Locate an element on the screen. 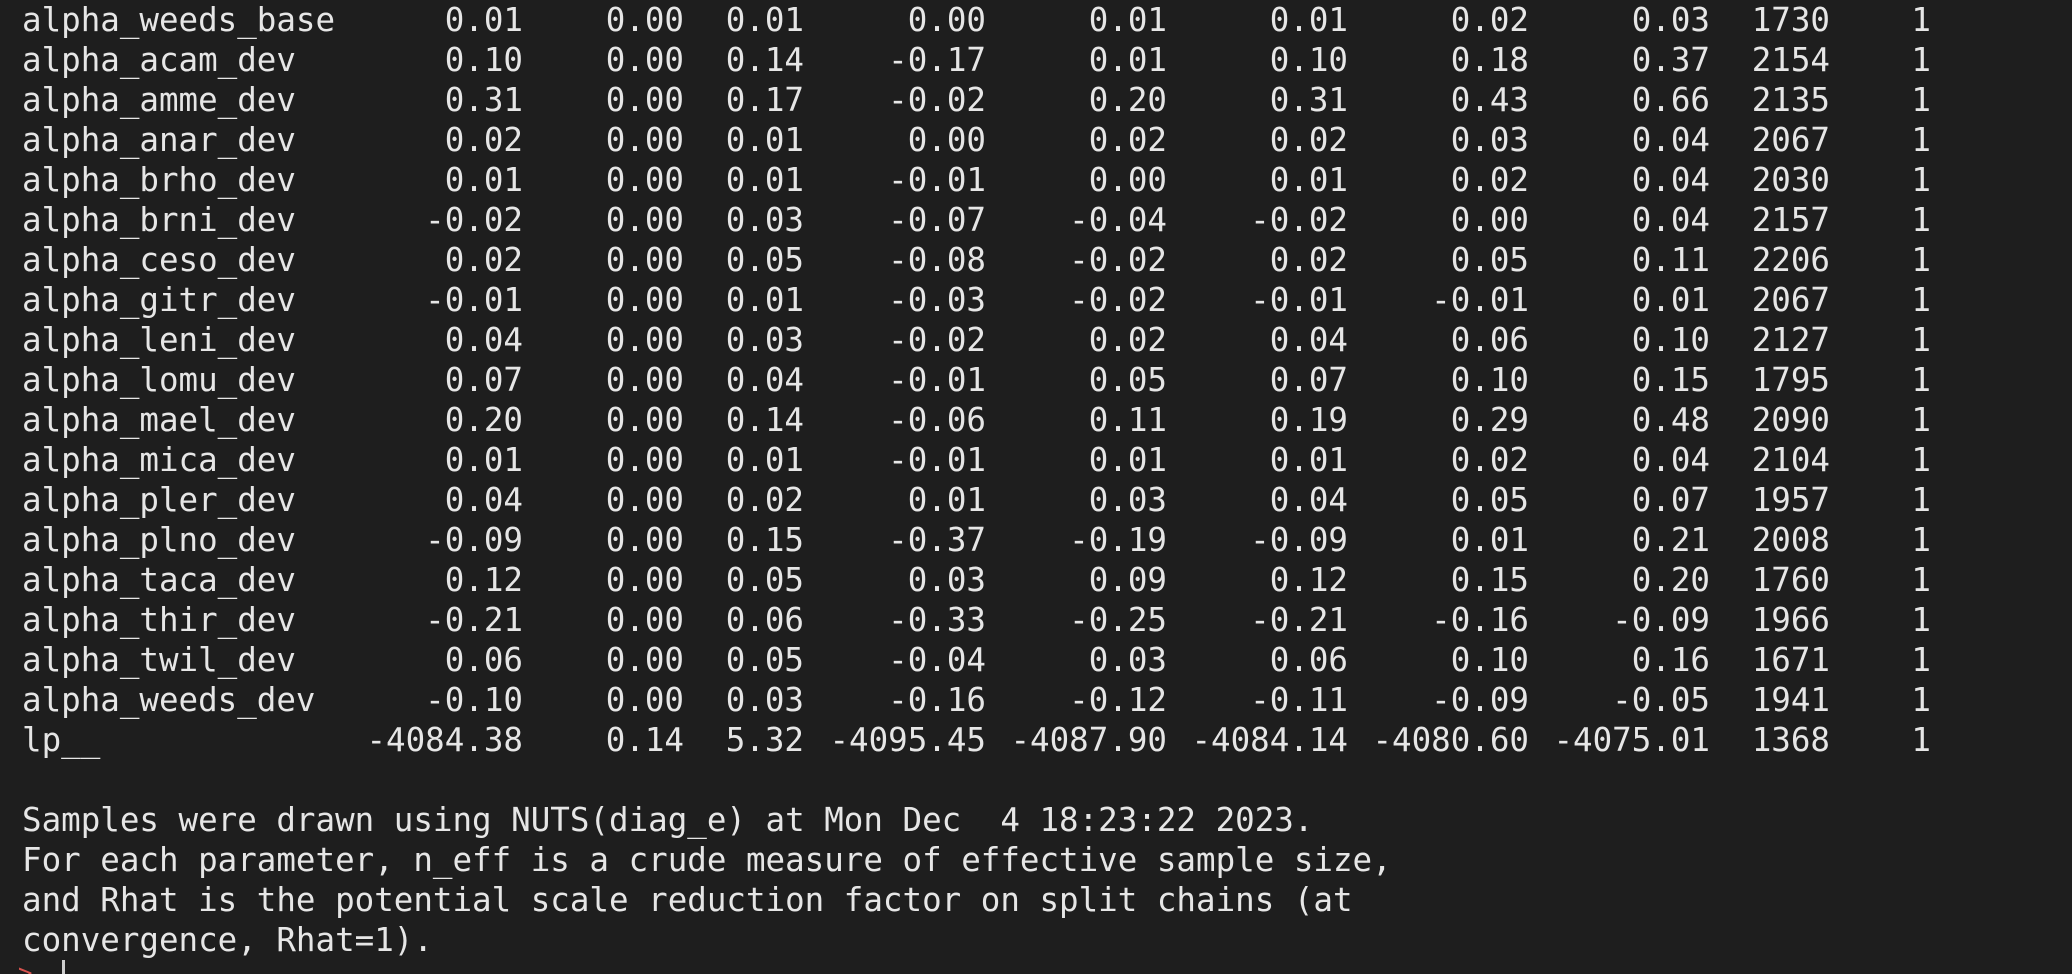 Image resolution: width=2072 pixels, height=974 pixels. cell-q75: 0.29 is located at coordinates (1489, 420).